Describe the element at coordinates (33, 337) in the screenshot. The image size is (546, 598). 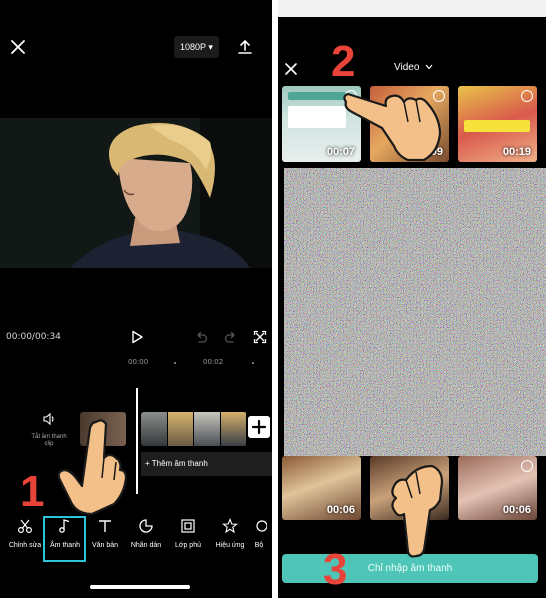
I see `playback-timecode: 00:00/00:34` at that location.